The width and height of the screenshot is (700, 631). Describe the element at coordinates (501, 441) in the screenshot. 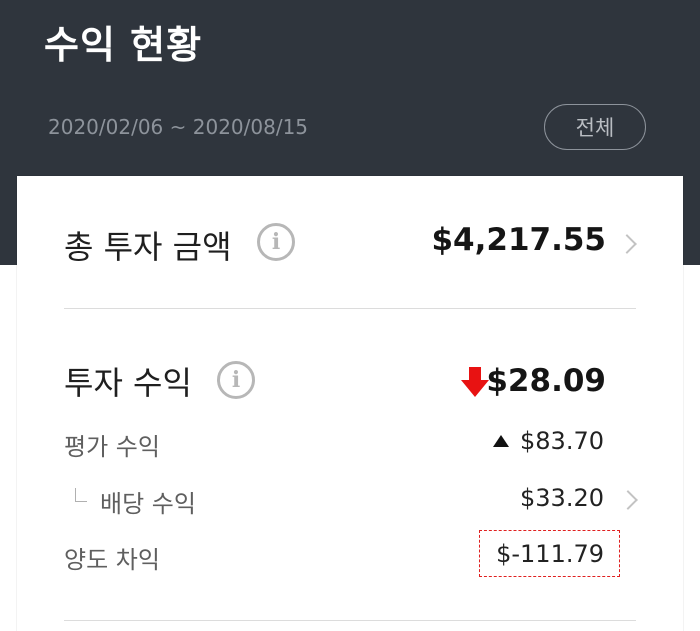

I see `up-triangle-icon` at that location.